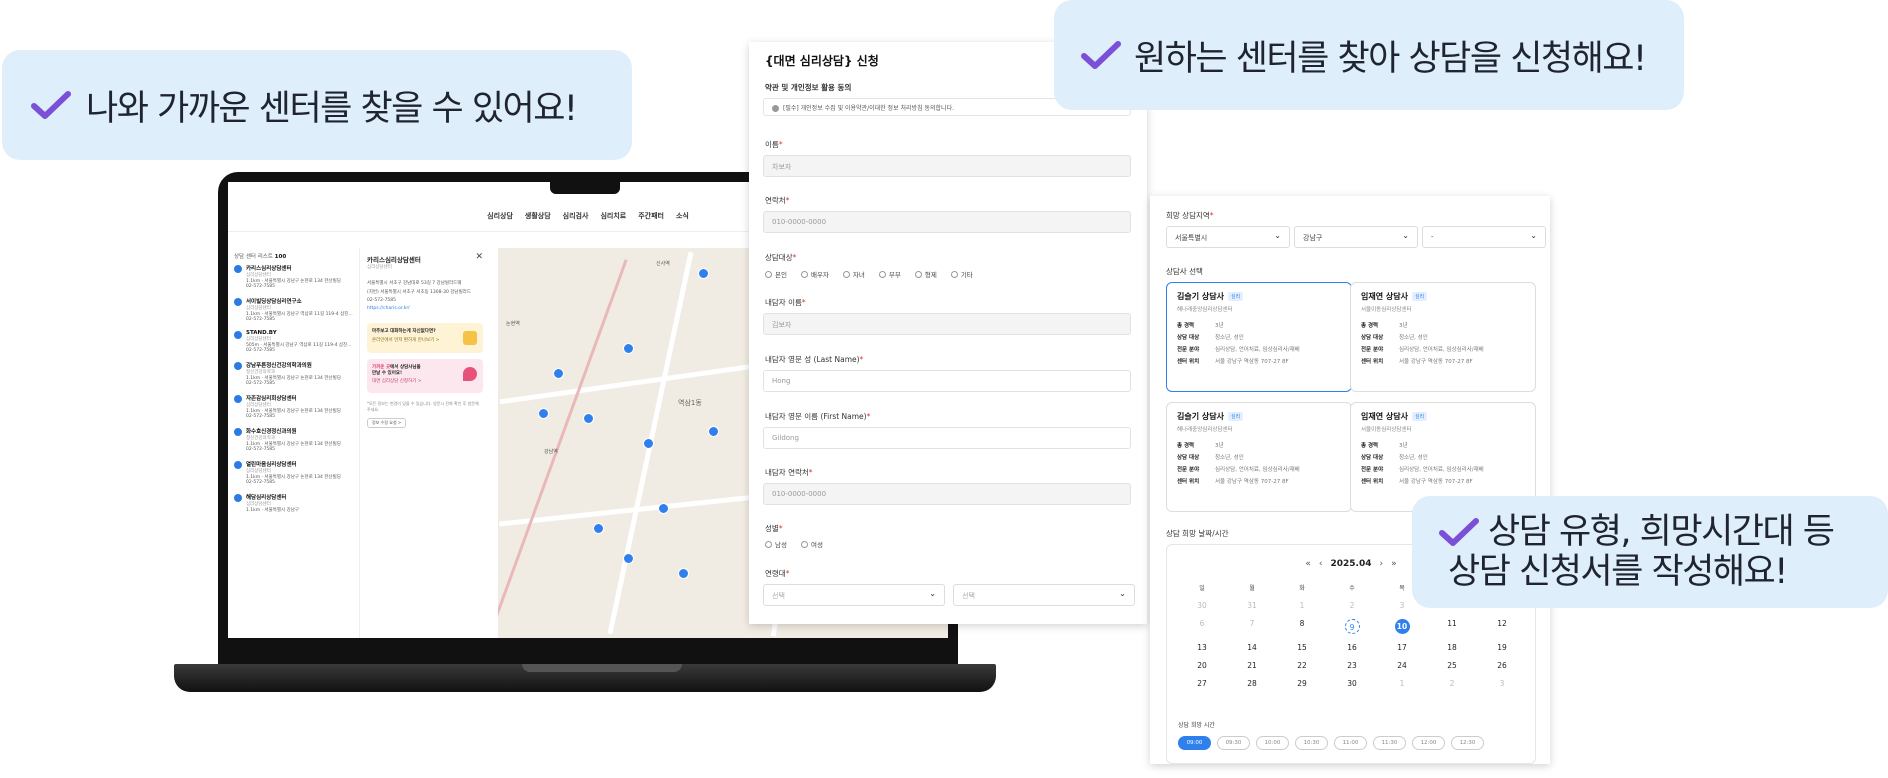 The image size is (1888, 778). What do you see at coordinates (1252, 605) in the screenshot?
I see `calendar-day: 31` at bounding box center [1252, 605].